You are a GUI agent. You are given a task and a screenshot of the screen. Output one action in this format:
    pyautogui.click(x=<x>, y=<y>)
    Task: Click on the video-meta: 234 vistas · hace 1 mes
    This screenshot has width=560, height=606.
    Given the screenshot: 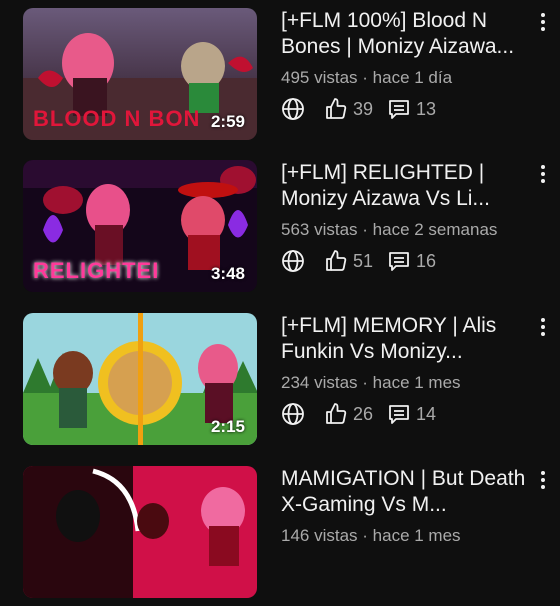 What is the action you would take?
    pyautogui.click(x=406, y=383)
    